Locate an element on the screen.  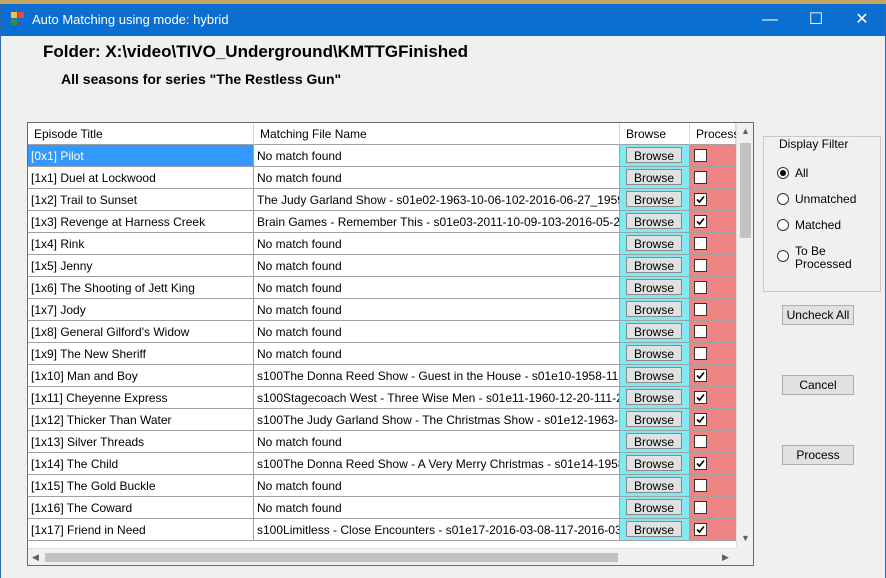
episode-title-cell: [1x2] Trail to Sunset is located at coordinates (141, 200).